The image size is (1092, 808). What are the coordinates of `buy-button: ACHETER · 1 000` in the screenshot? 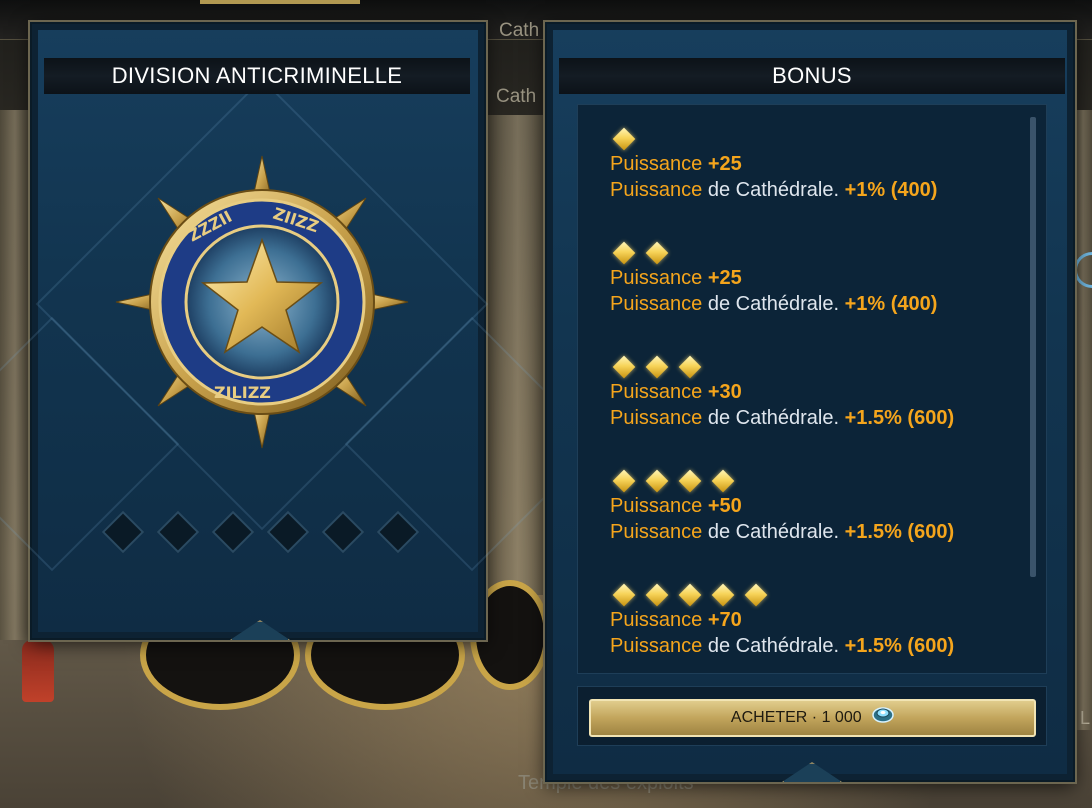 It's located at (812, 718).